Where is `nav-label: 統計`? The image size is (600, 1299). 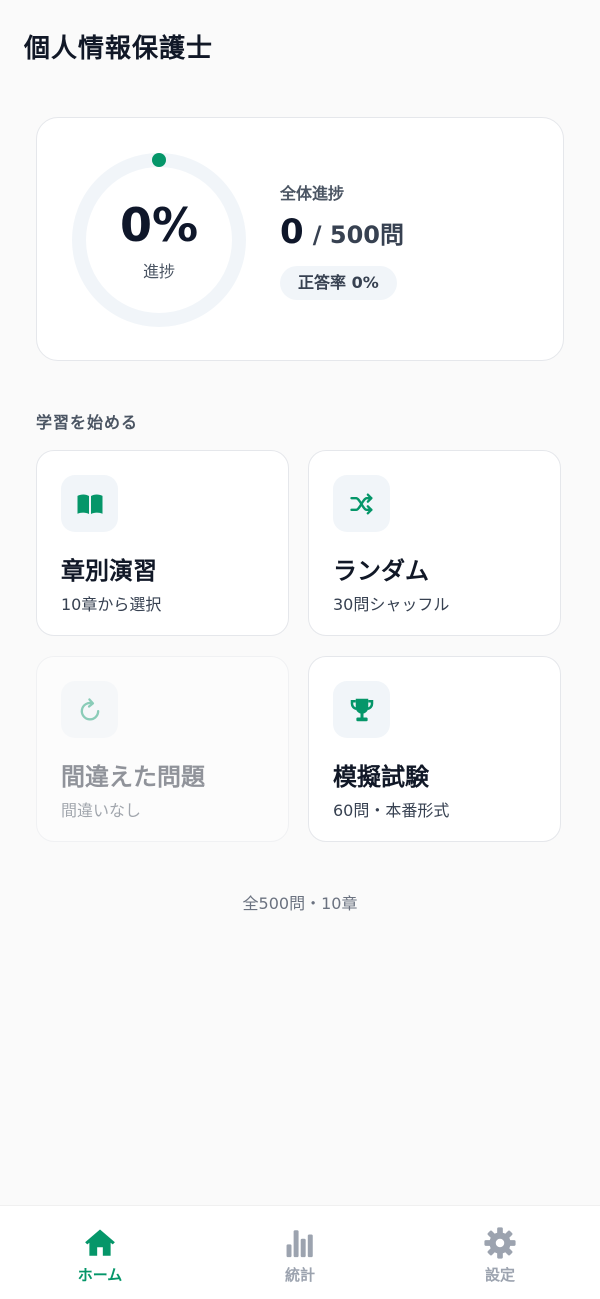
nav-label: 統計 is located at coordinates (299, 1275).